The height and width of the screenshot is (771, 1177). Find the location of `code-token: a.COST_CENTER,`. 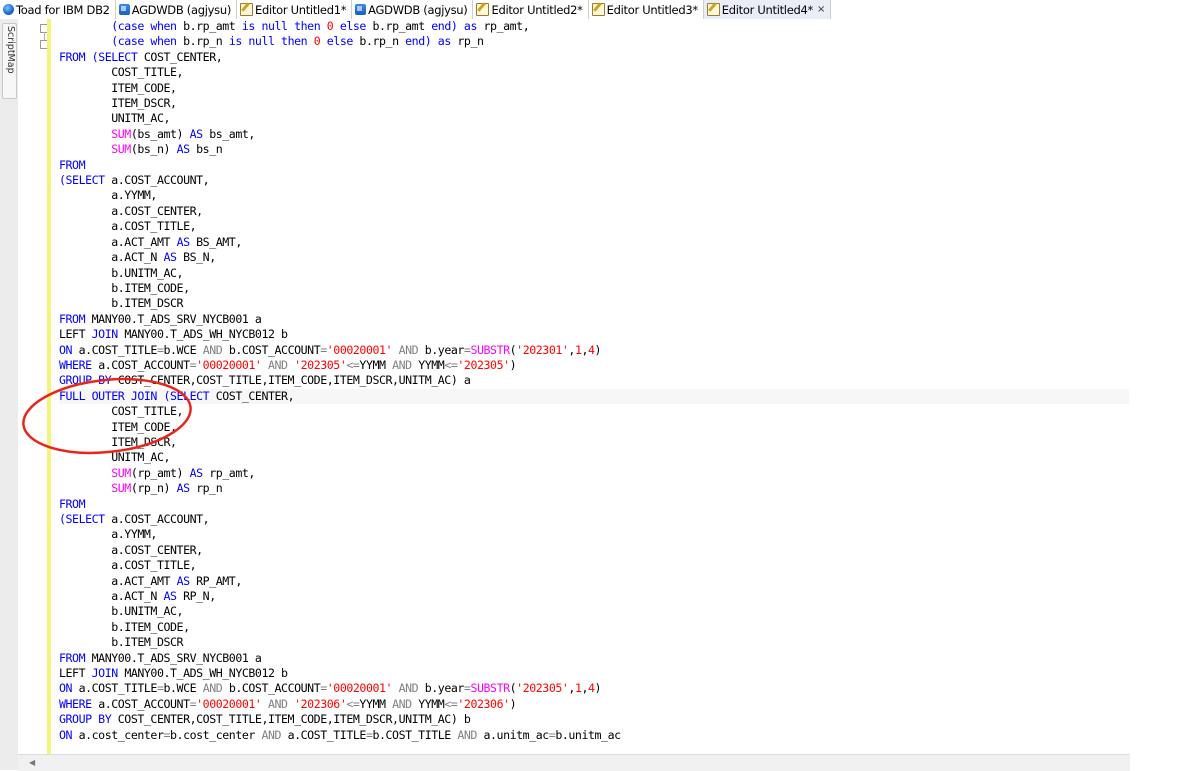

code-token: a.COST_CENTER, is located at coordinates (157, 549).